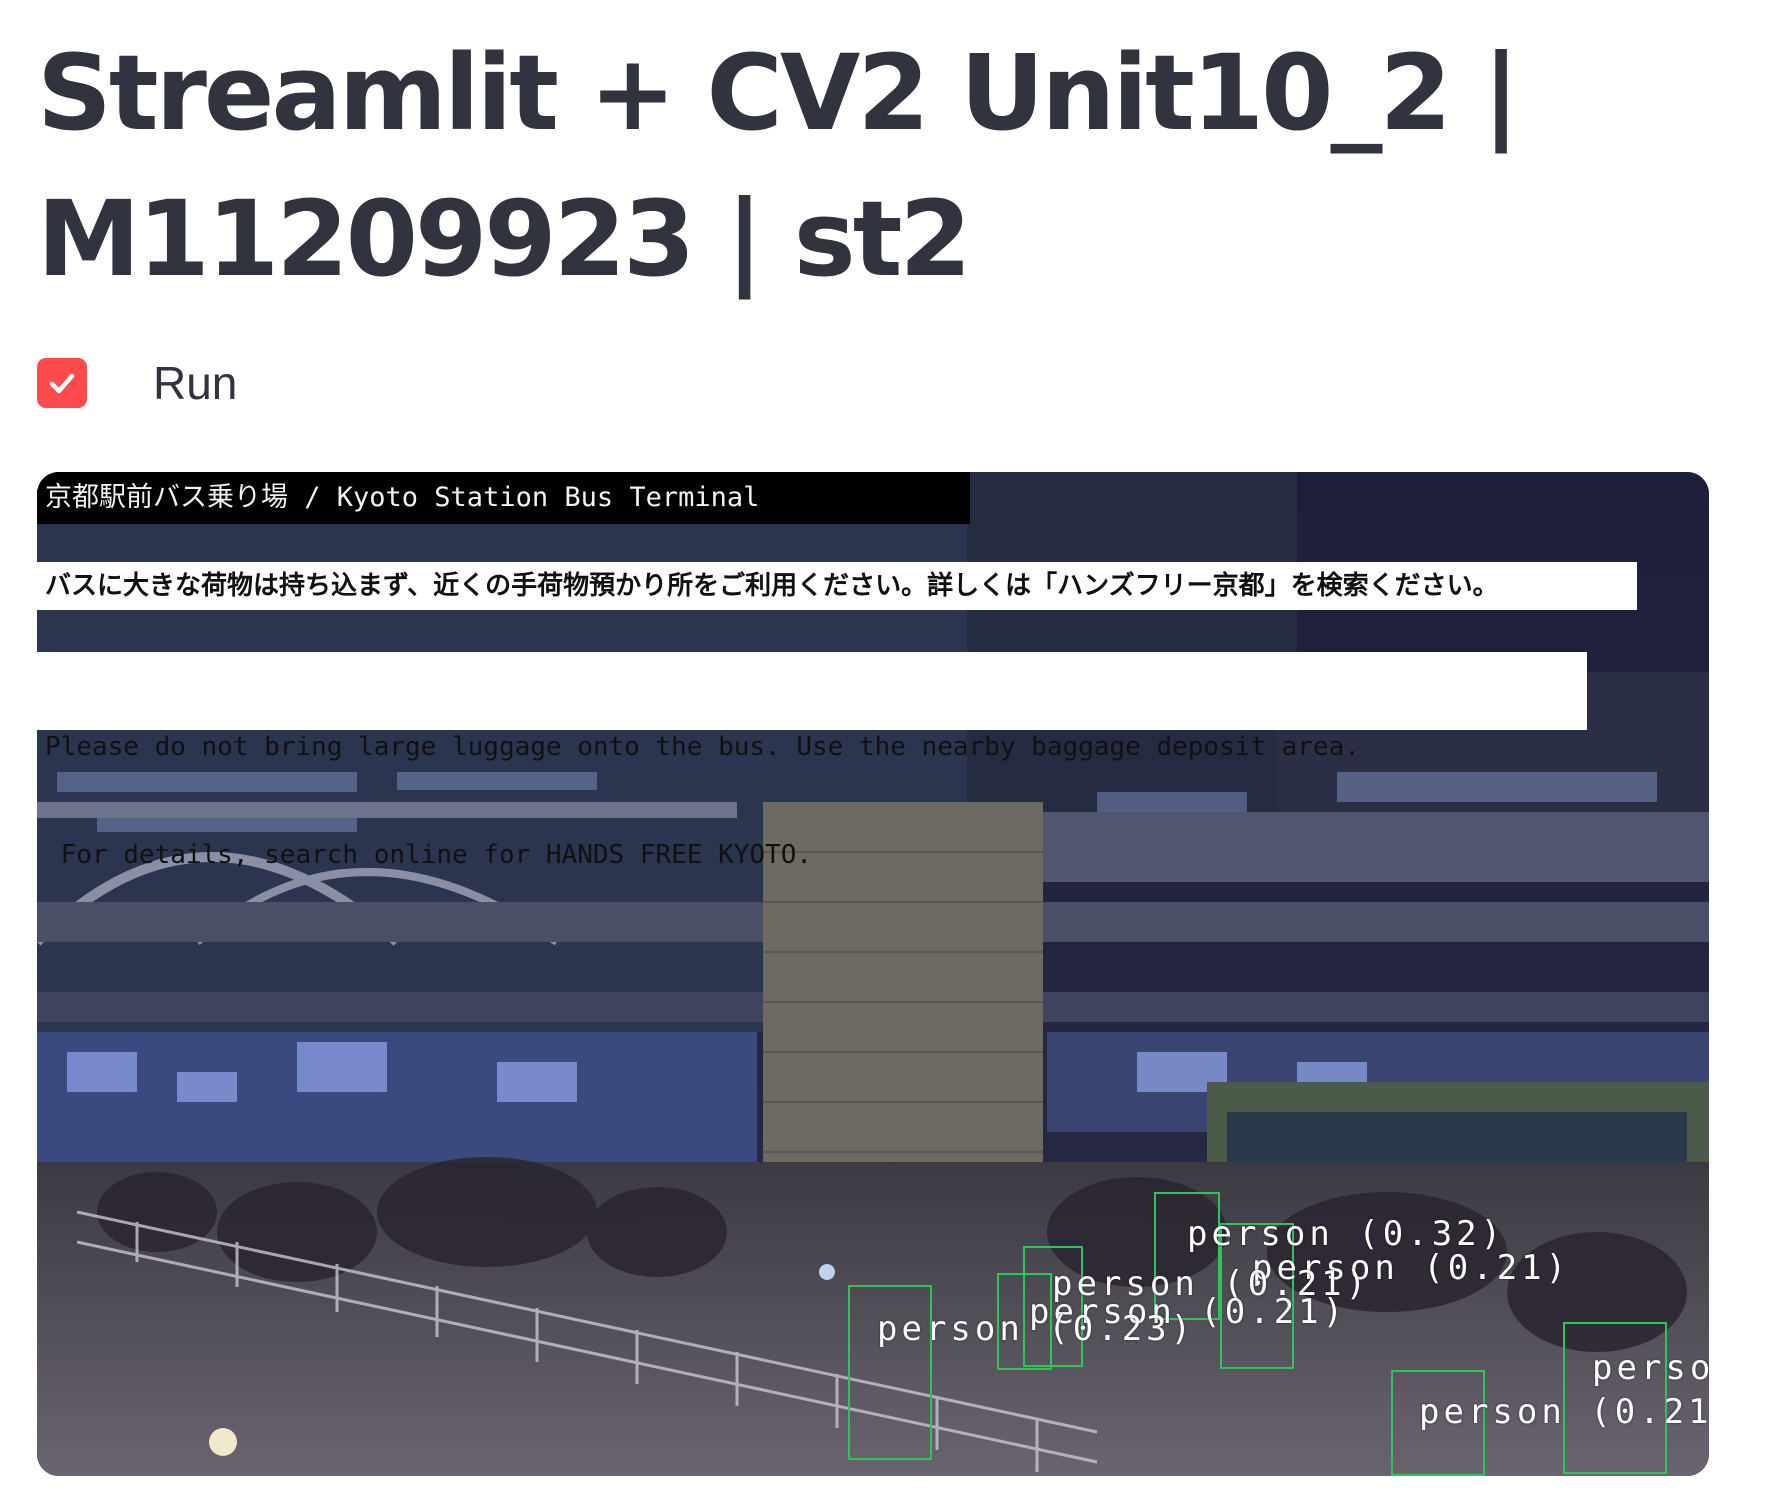 This screenshot has width=1790, height=1504. I want to click on run-checkbox: Run, so click(137, 383).